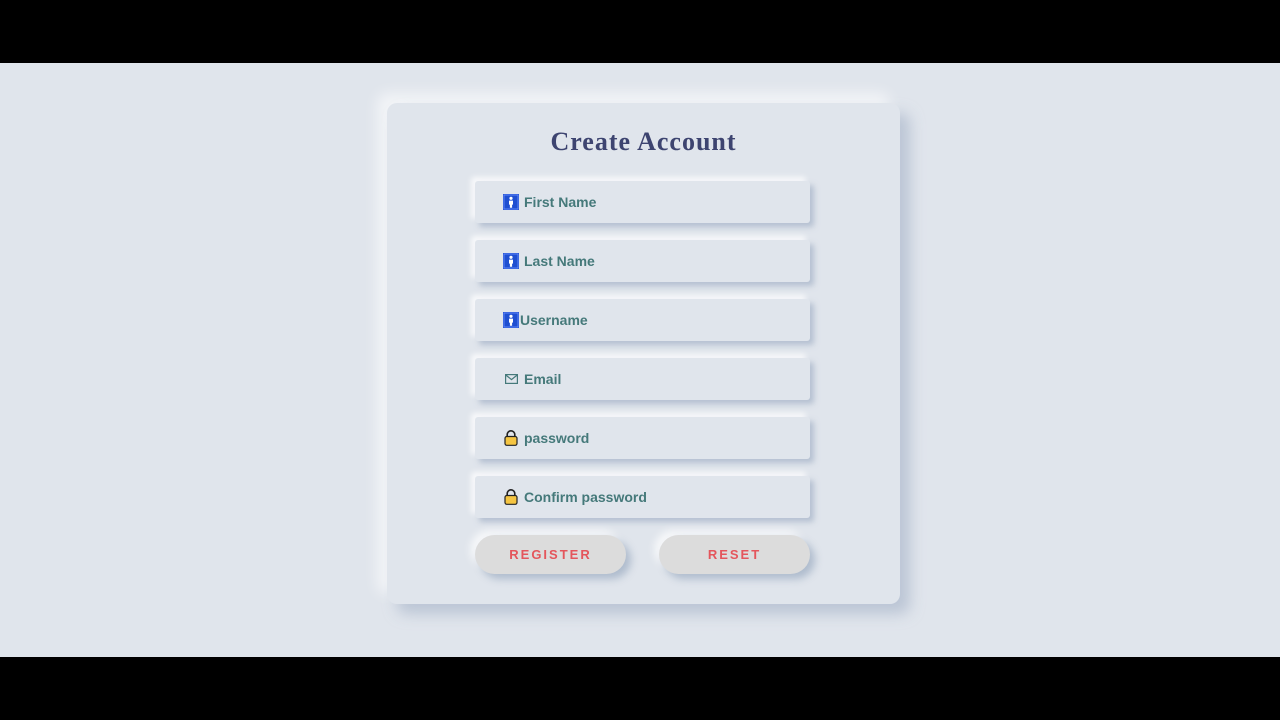 The image size is (1280, 720). What do you see at coordinates (640, 688) in the screenshot?
I see `letterbox-bottom` at bounding box center [640, 688].